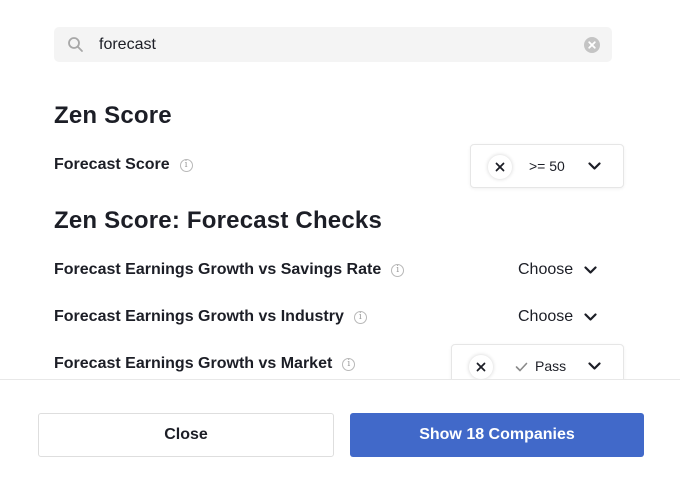 Image resolution: width=680 pixels, height=484 pixels. Describe the element at coordinates (113, 115) in the screenshot. I see `section-title-zen-score: Zen Score` at that location.